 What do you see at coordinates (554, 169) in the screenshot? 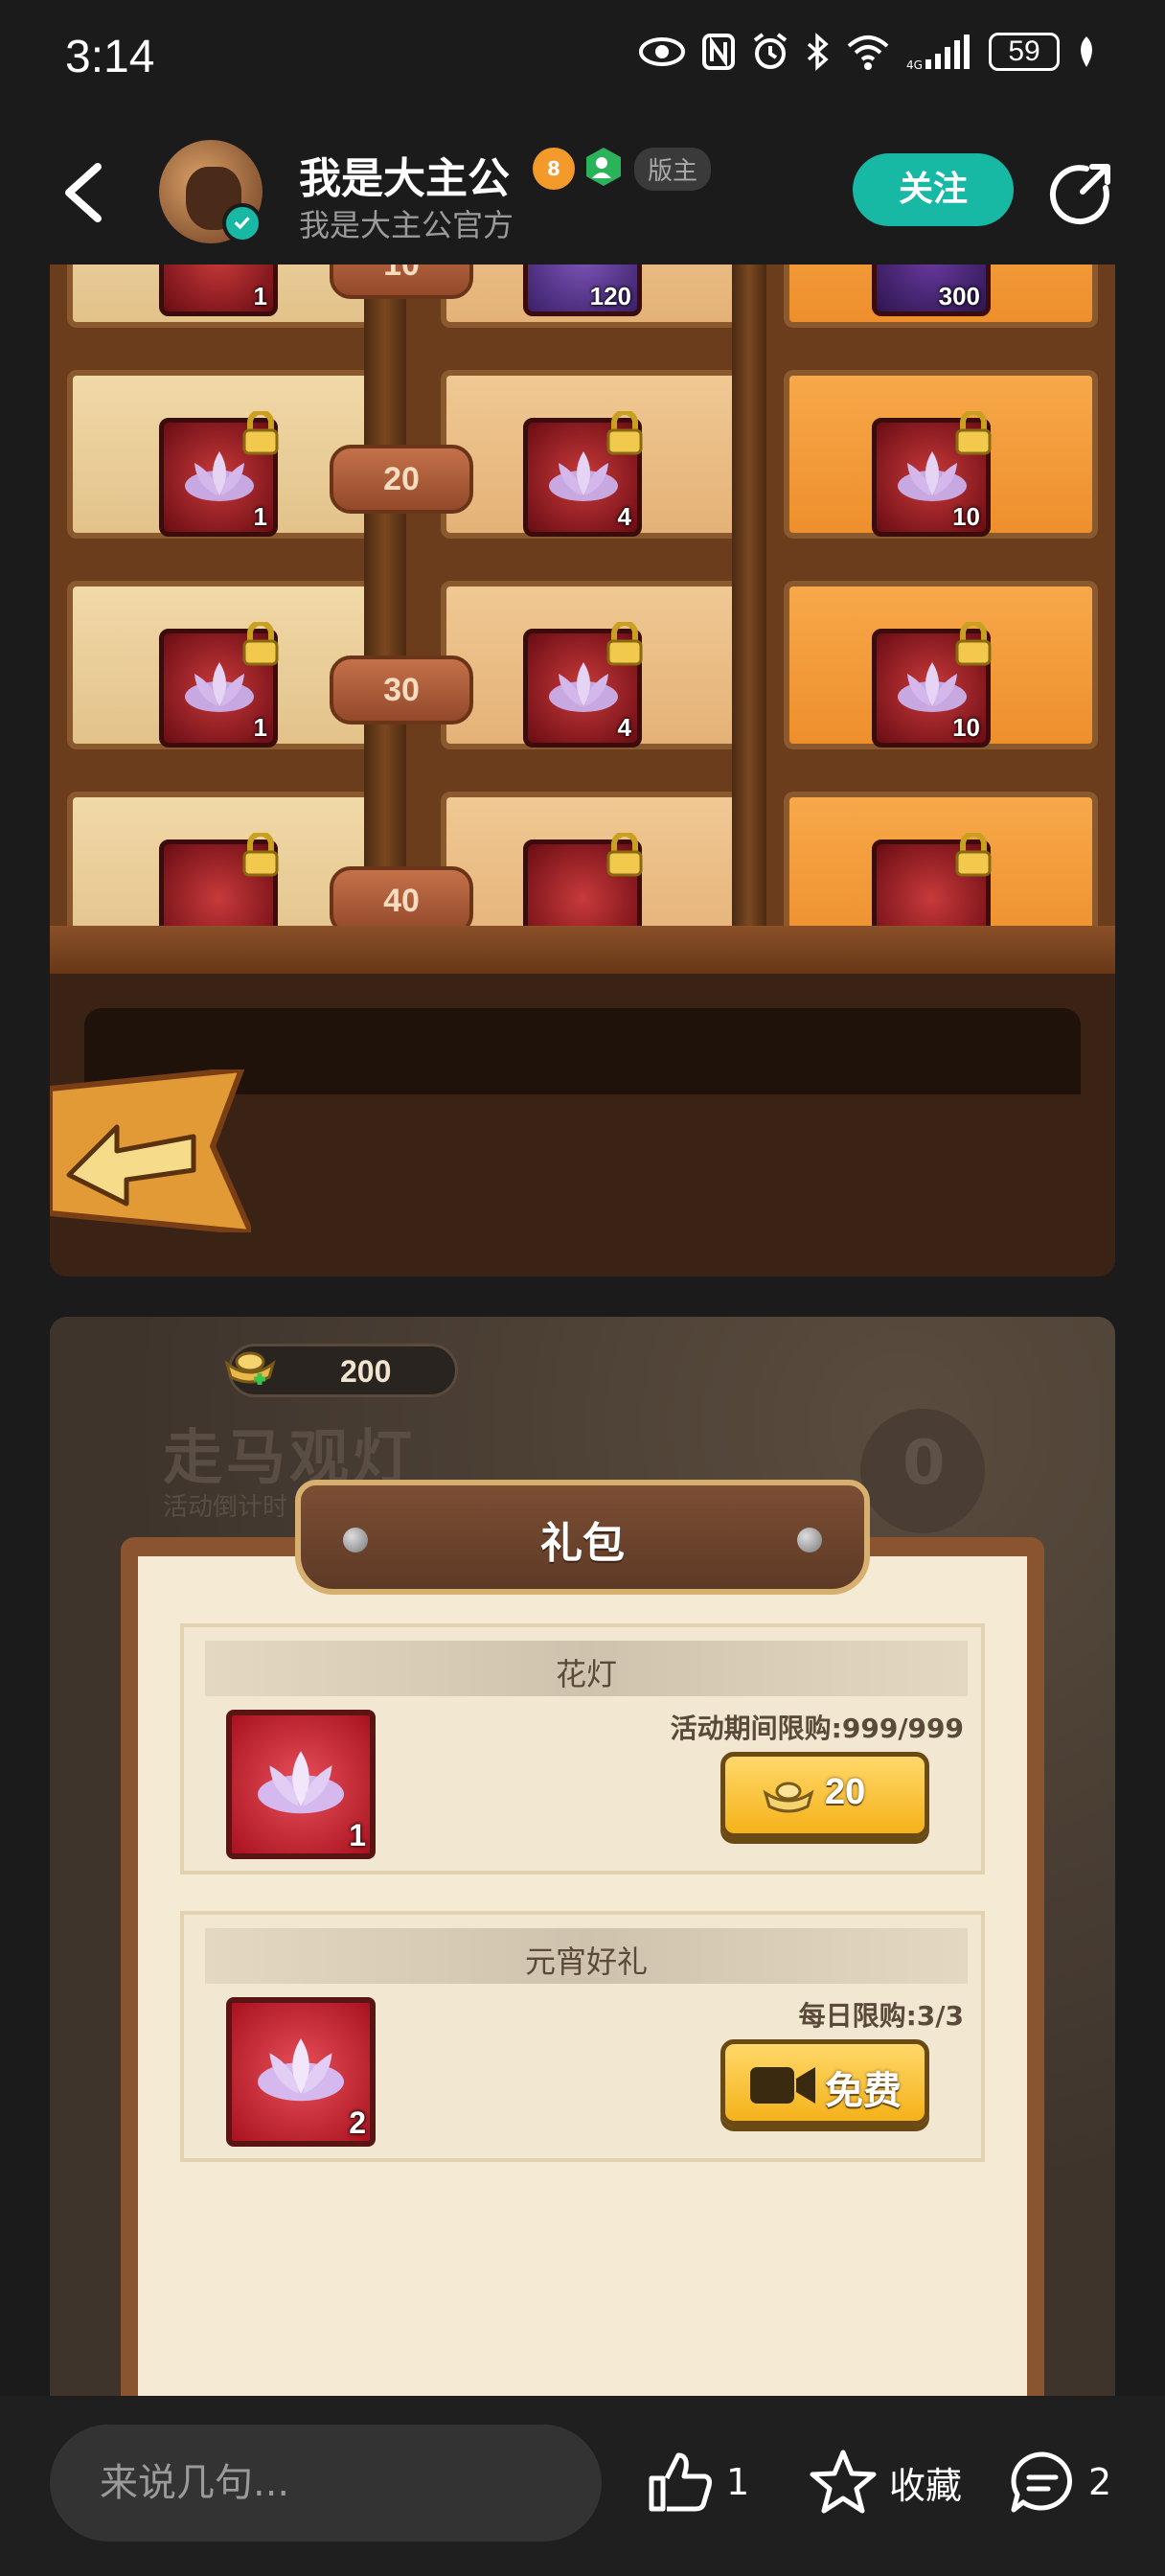
I see `level-badge: 8` at bounding box center [554, 169].